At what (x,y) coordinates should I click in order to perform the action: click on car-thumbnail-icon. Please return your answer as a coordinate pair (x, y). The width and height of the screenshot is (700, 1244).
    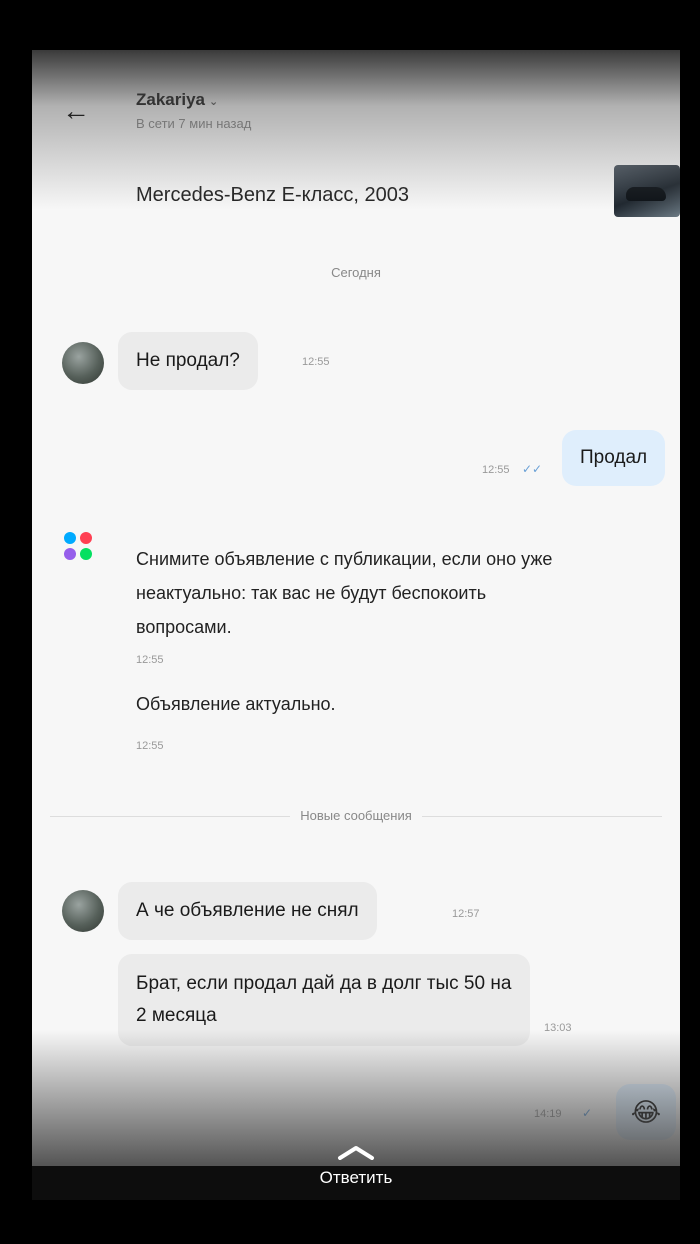
    Looking at the image, I should click on (647, 191).